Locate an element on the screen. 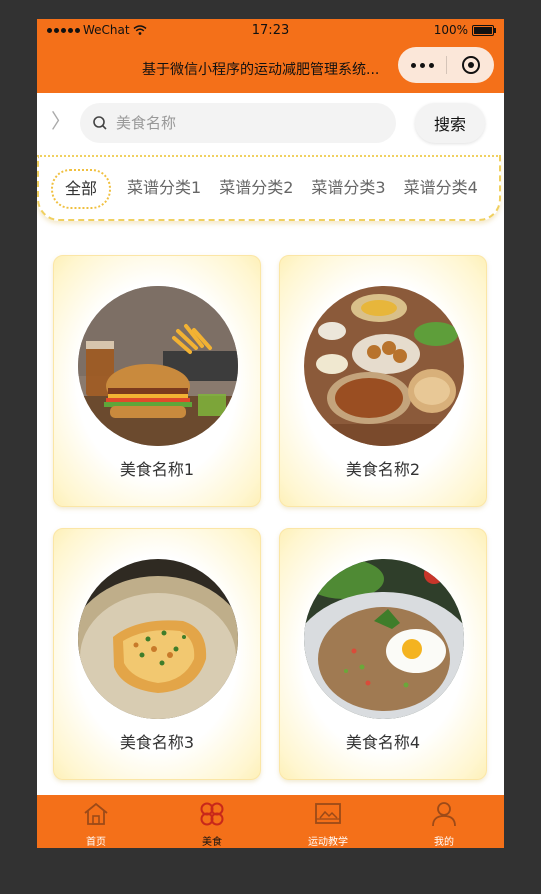  more-menu-button is located at coordinates (422, 65).